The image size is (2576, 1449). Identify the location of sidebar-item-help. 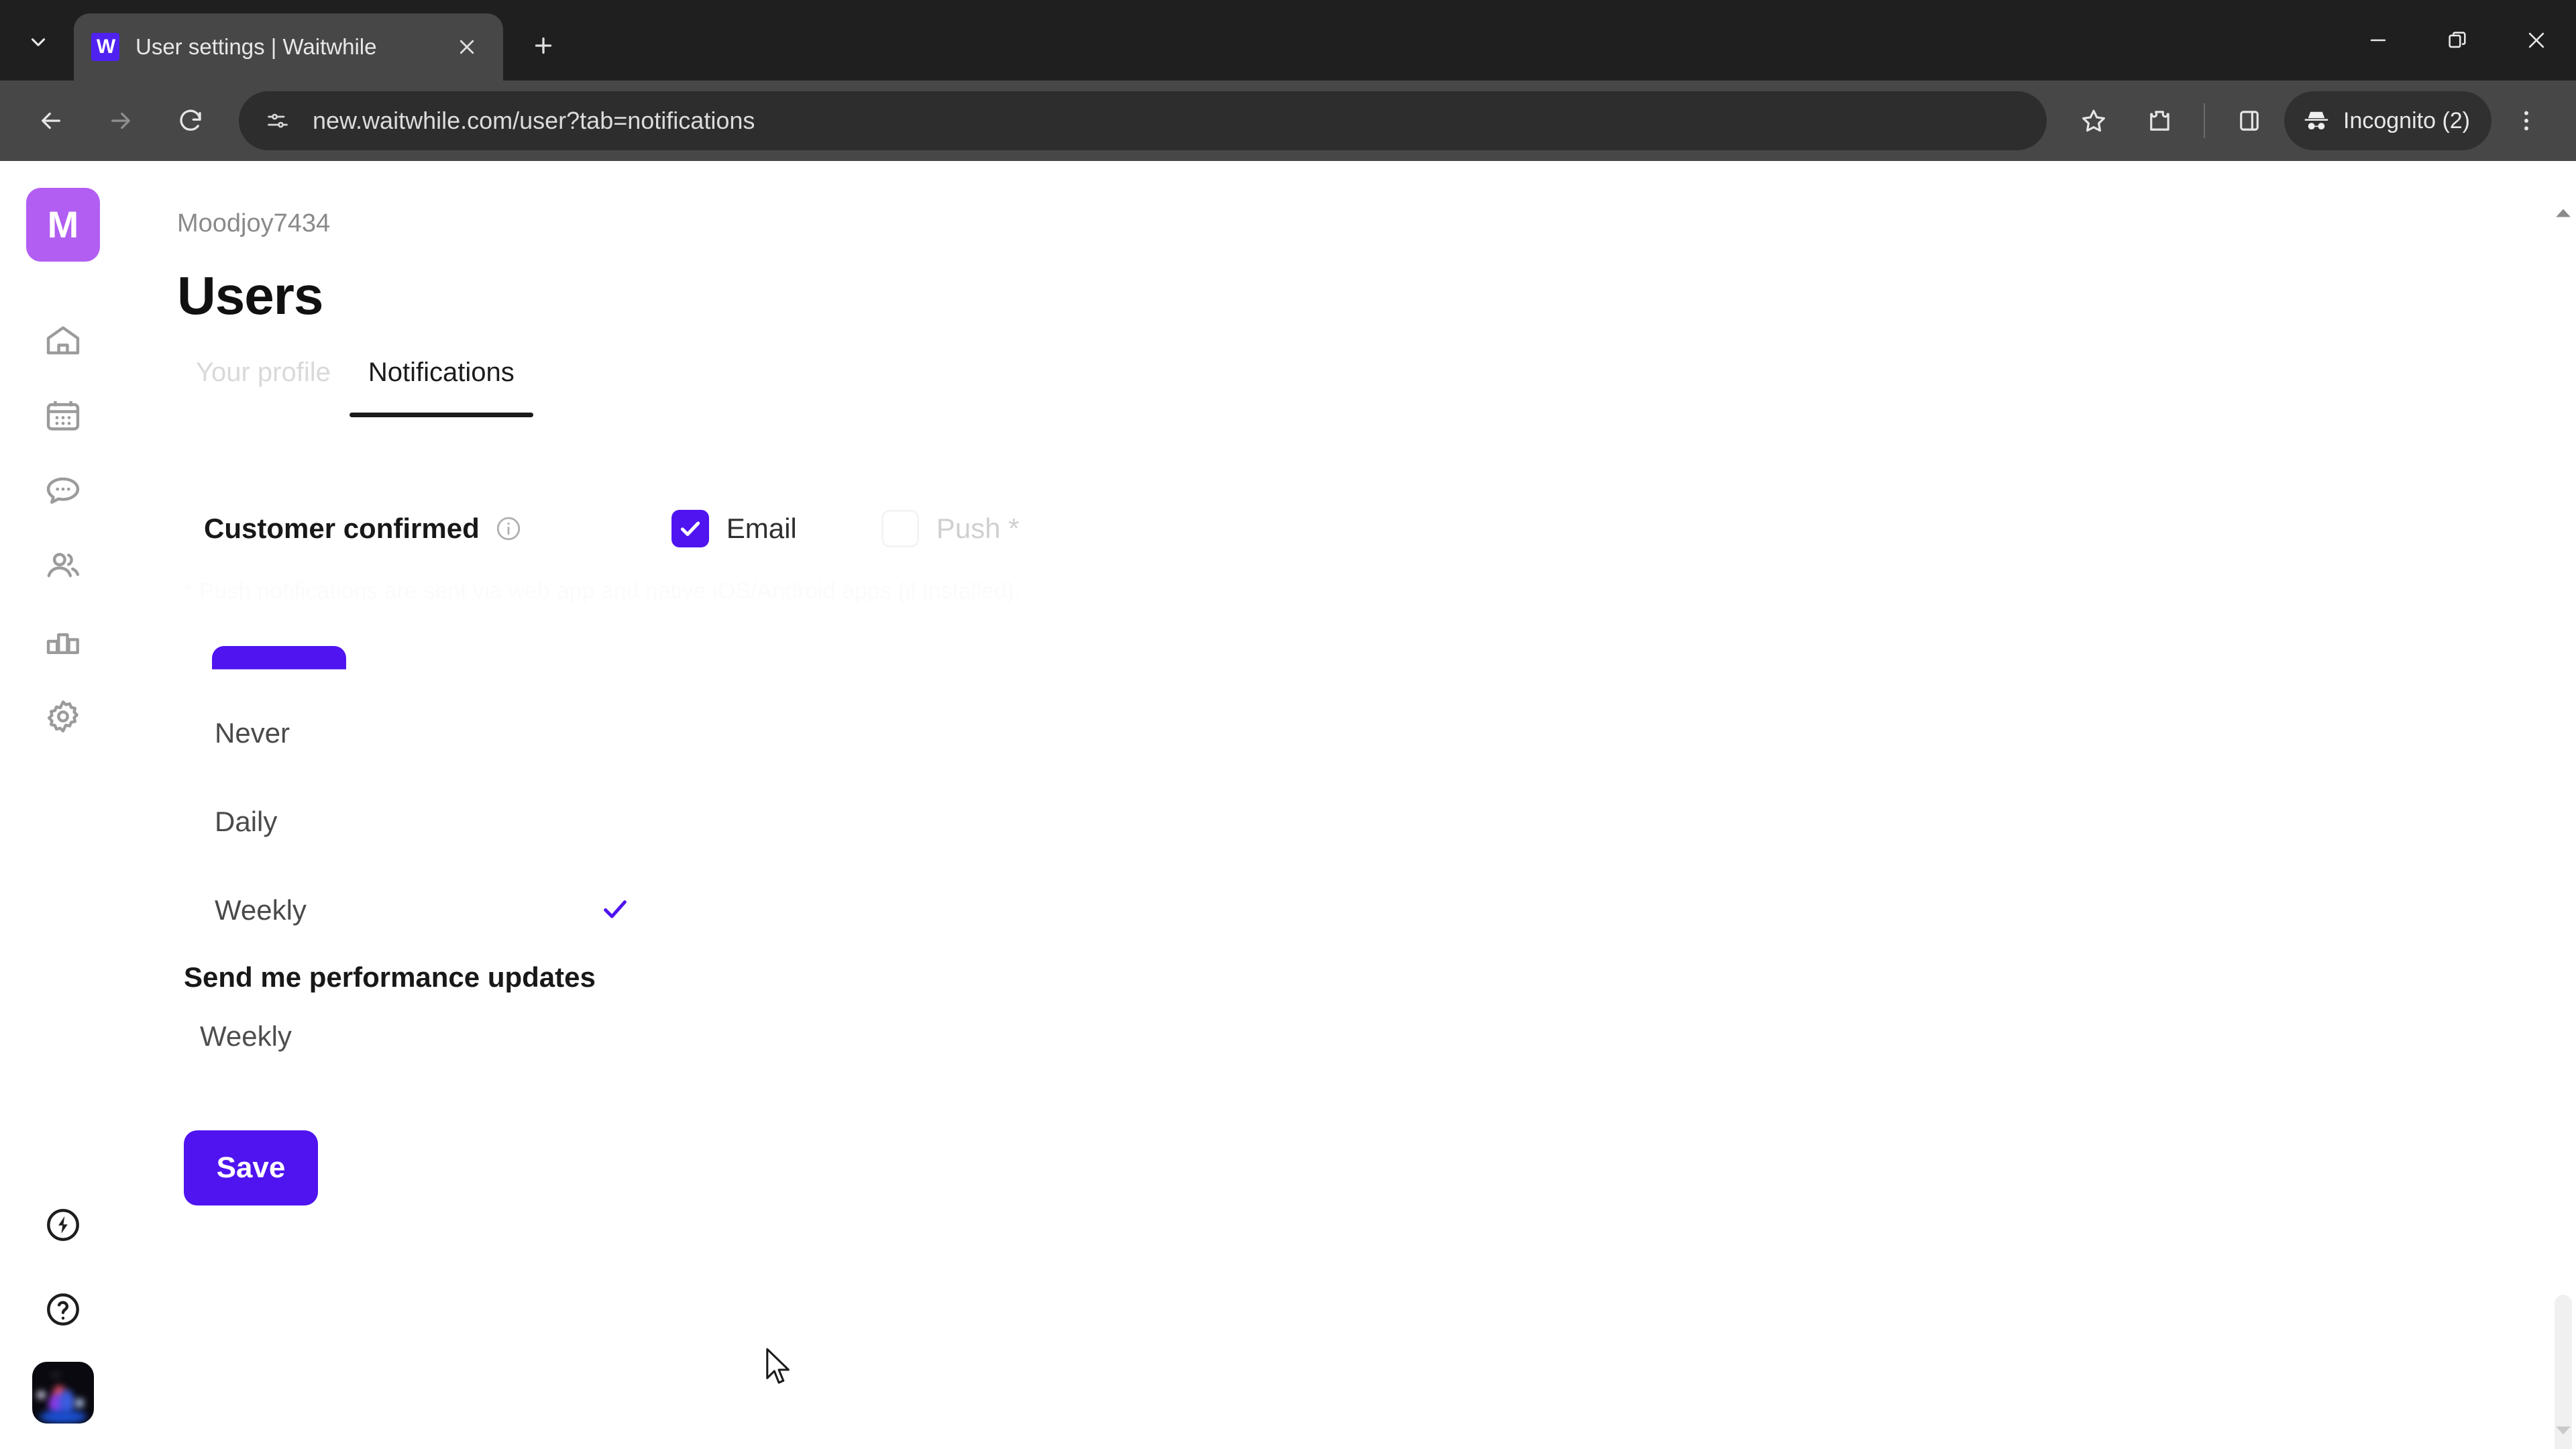
(63, 1309).